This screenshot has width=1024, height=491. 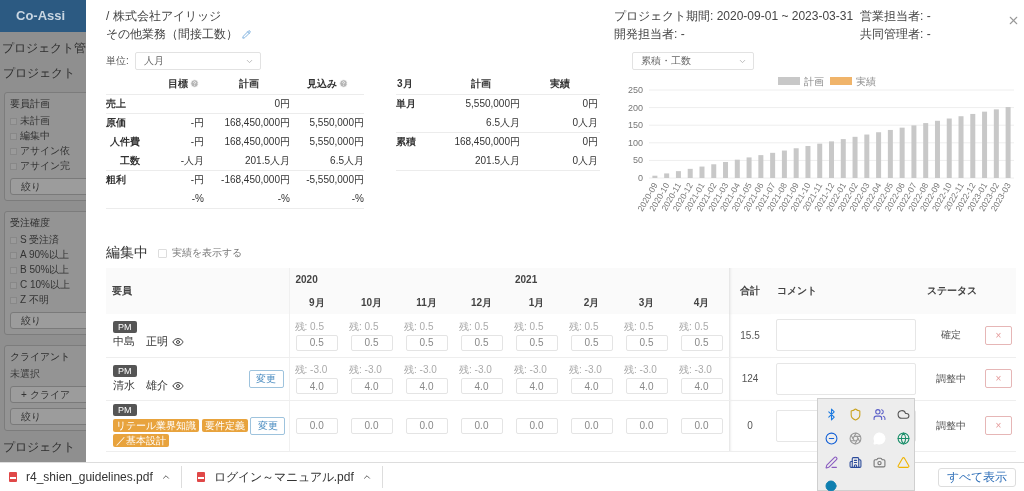 What do you see at coordinates (288, 477) in the screenshot?
I see `download-item: ログイン～マニュアル.pdf` at bounding box center [288, 477].